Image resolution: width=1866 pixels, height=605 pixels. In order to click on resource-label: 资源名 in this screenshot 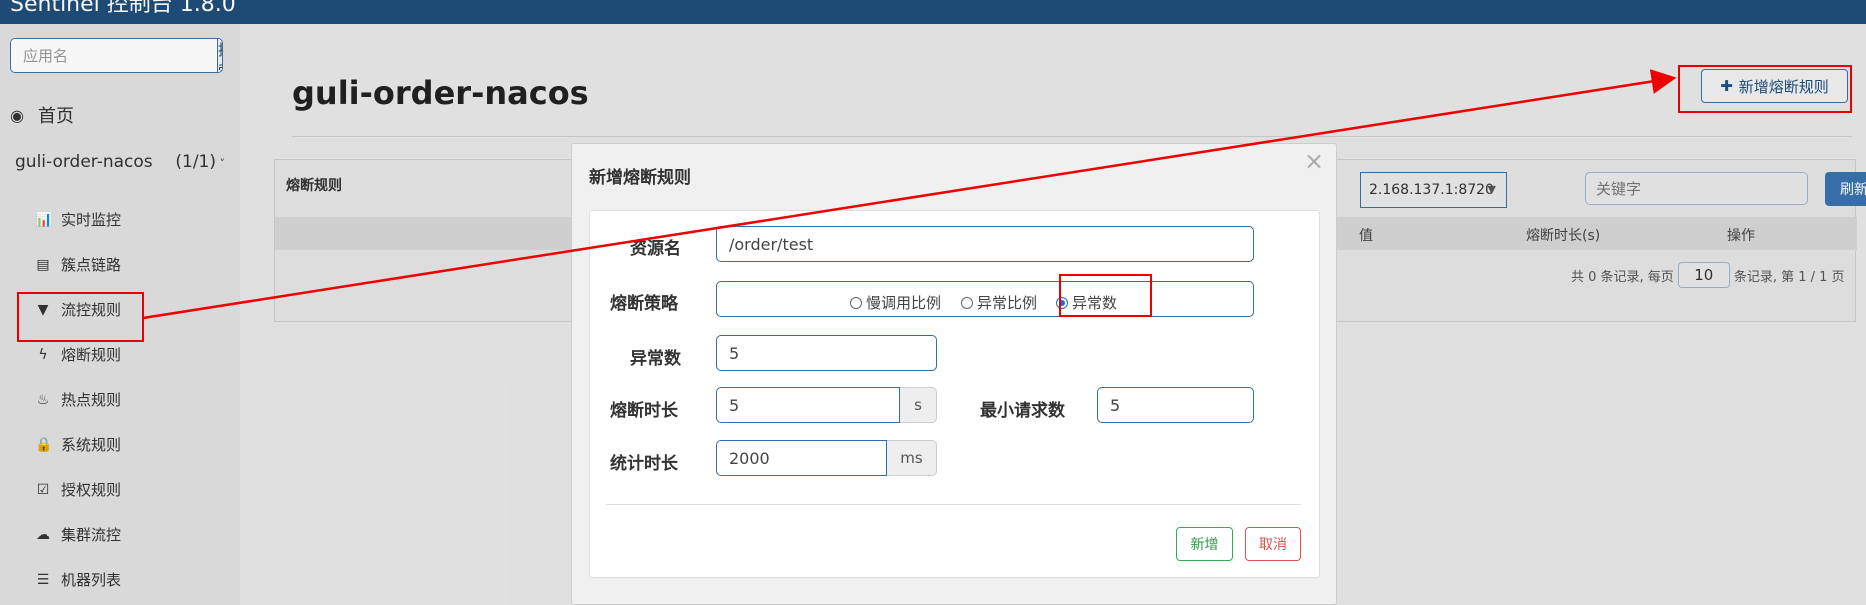, I will do `click(655, 249)`.